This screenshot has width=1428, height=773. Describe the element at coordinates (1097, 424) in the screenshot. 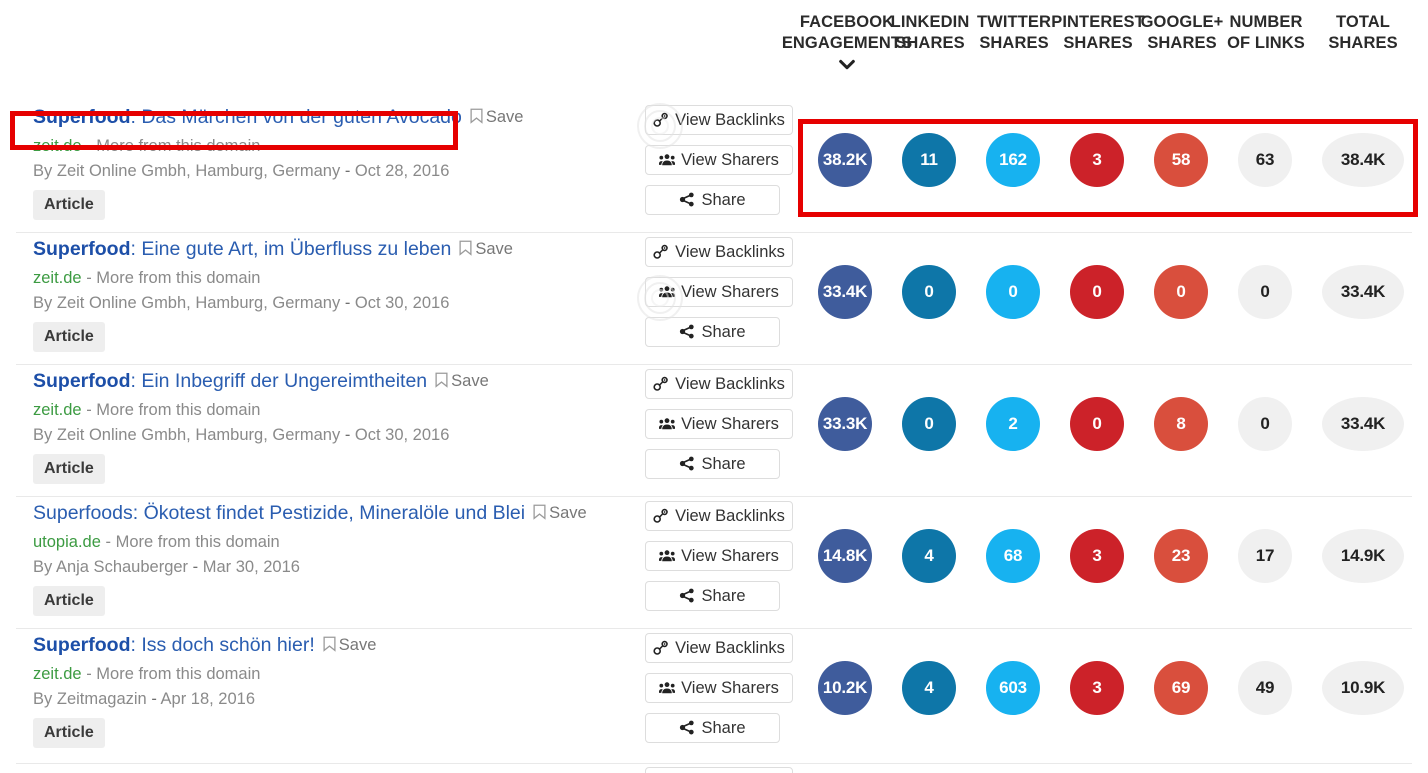

I see `metric-pinterest: 0` at that location.